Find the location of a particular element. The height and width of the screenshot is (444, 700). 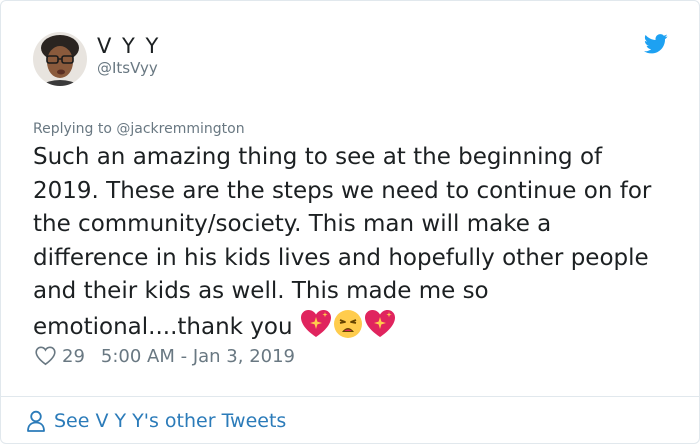

tweet-meta: 29 5:00 AM - Jan 3, 2019 is located at coordinates (165, 356).